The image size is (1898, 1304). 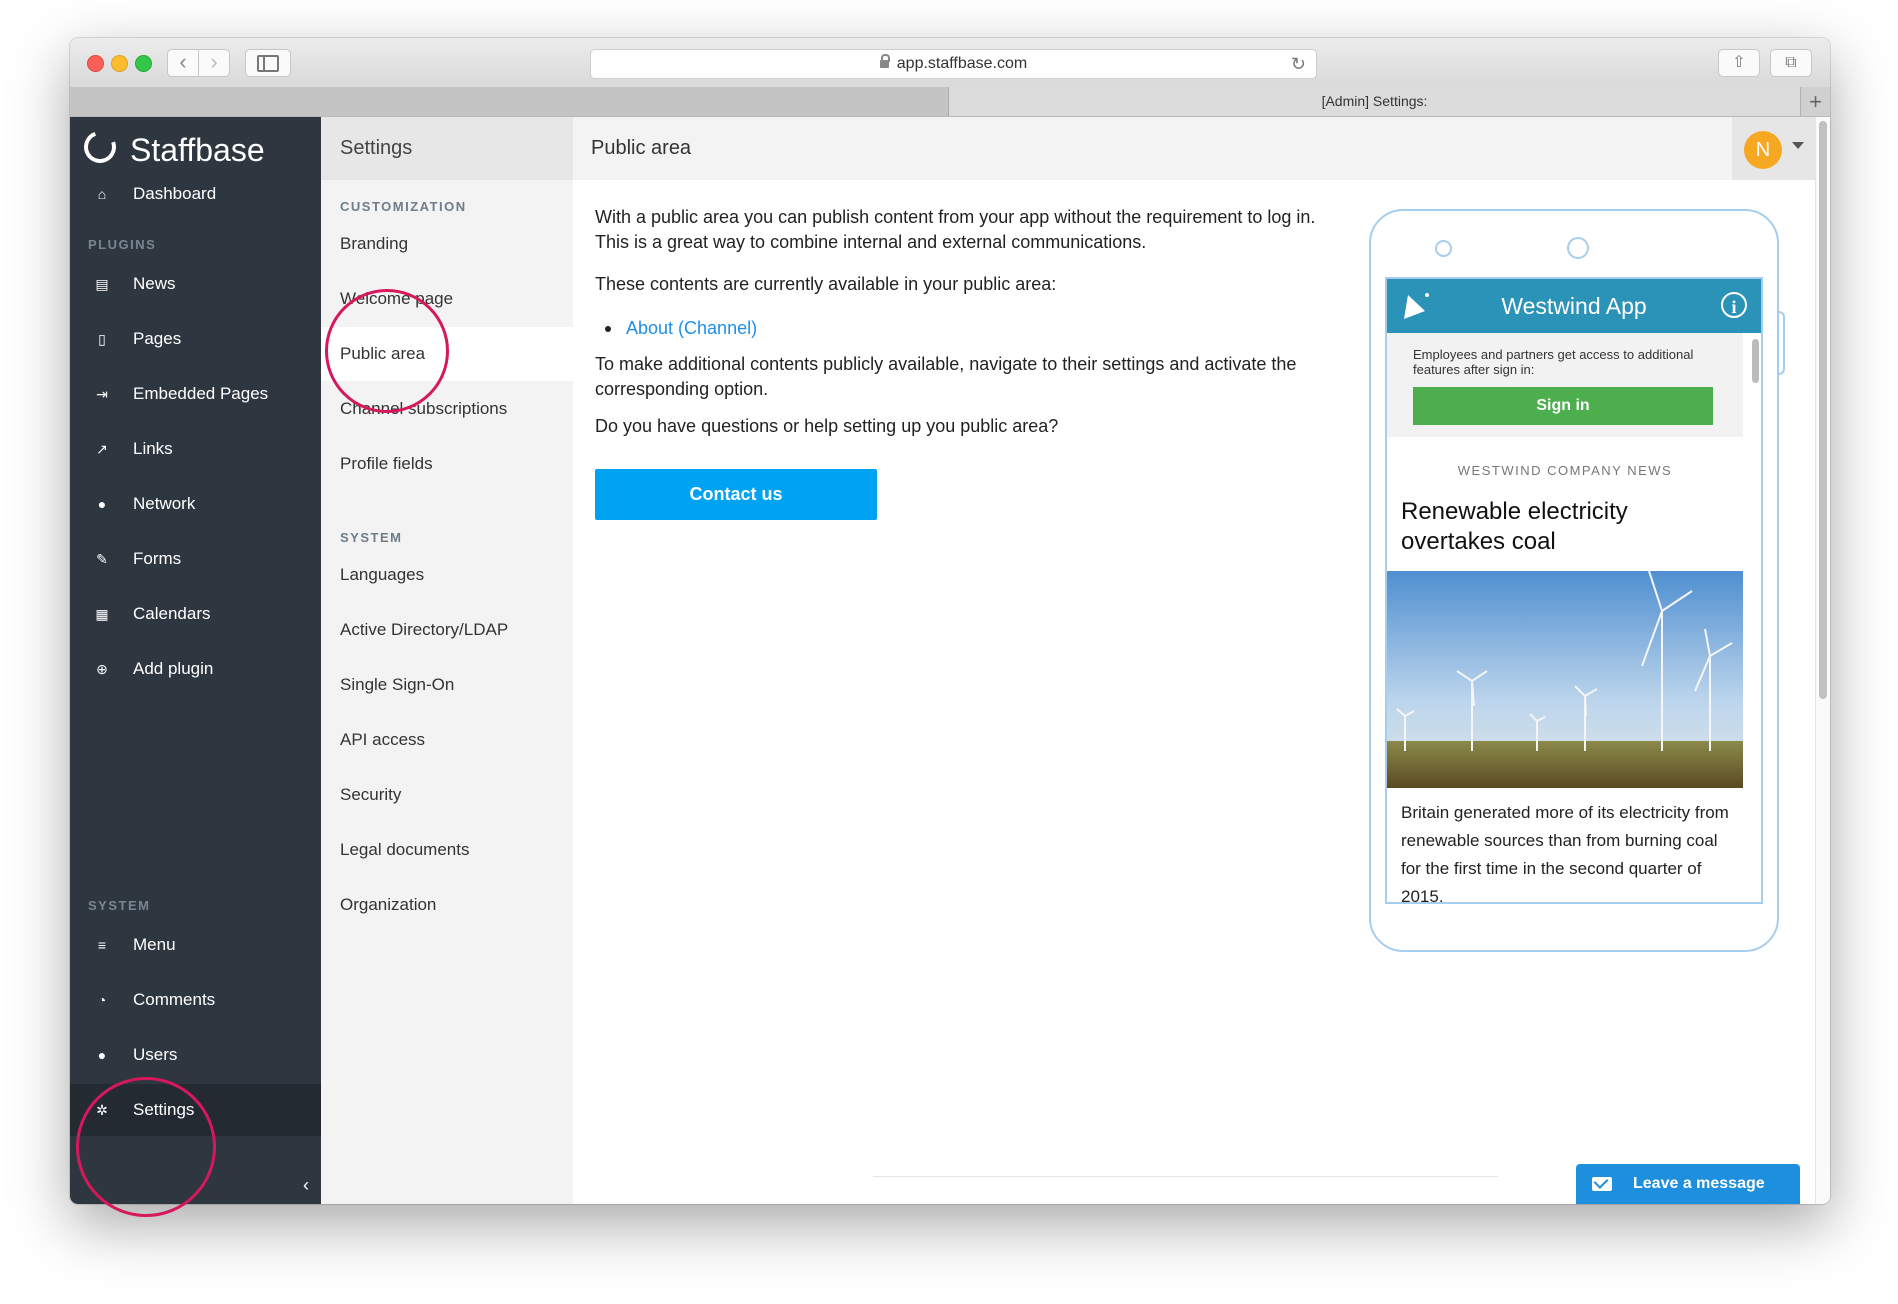 What do you see at coordinates (195, 559) in the screenshot?
I see `sidebar-item-forms: ✎ Forms` at bounding box center [195, 559].